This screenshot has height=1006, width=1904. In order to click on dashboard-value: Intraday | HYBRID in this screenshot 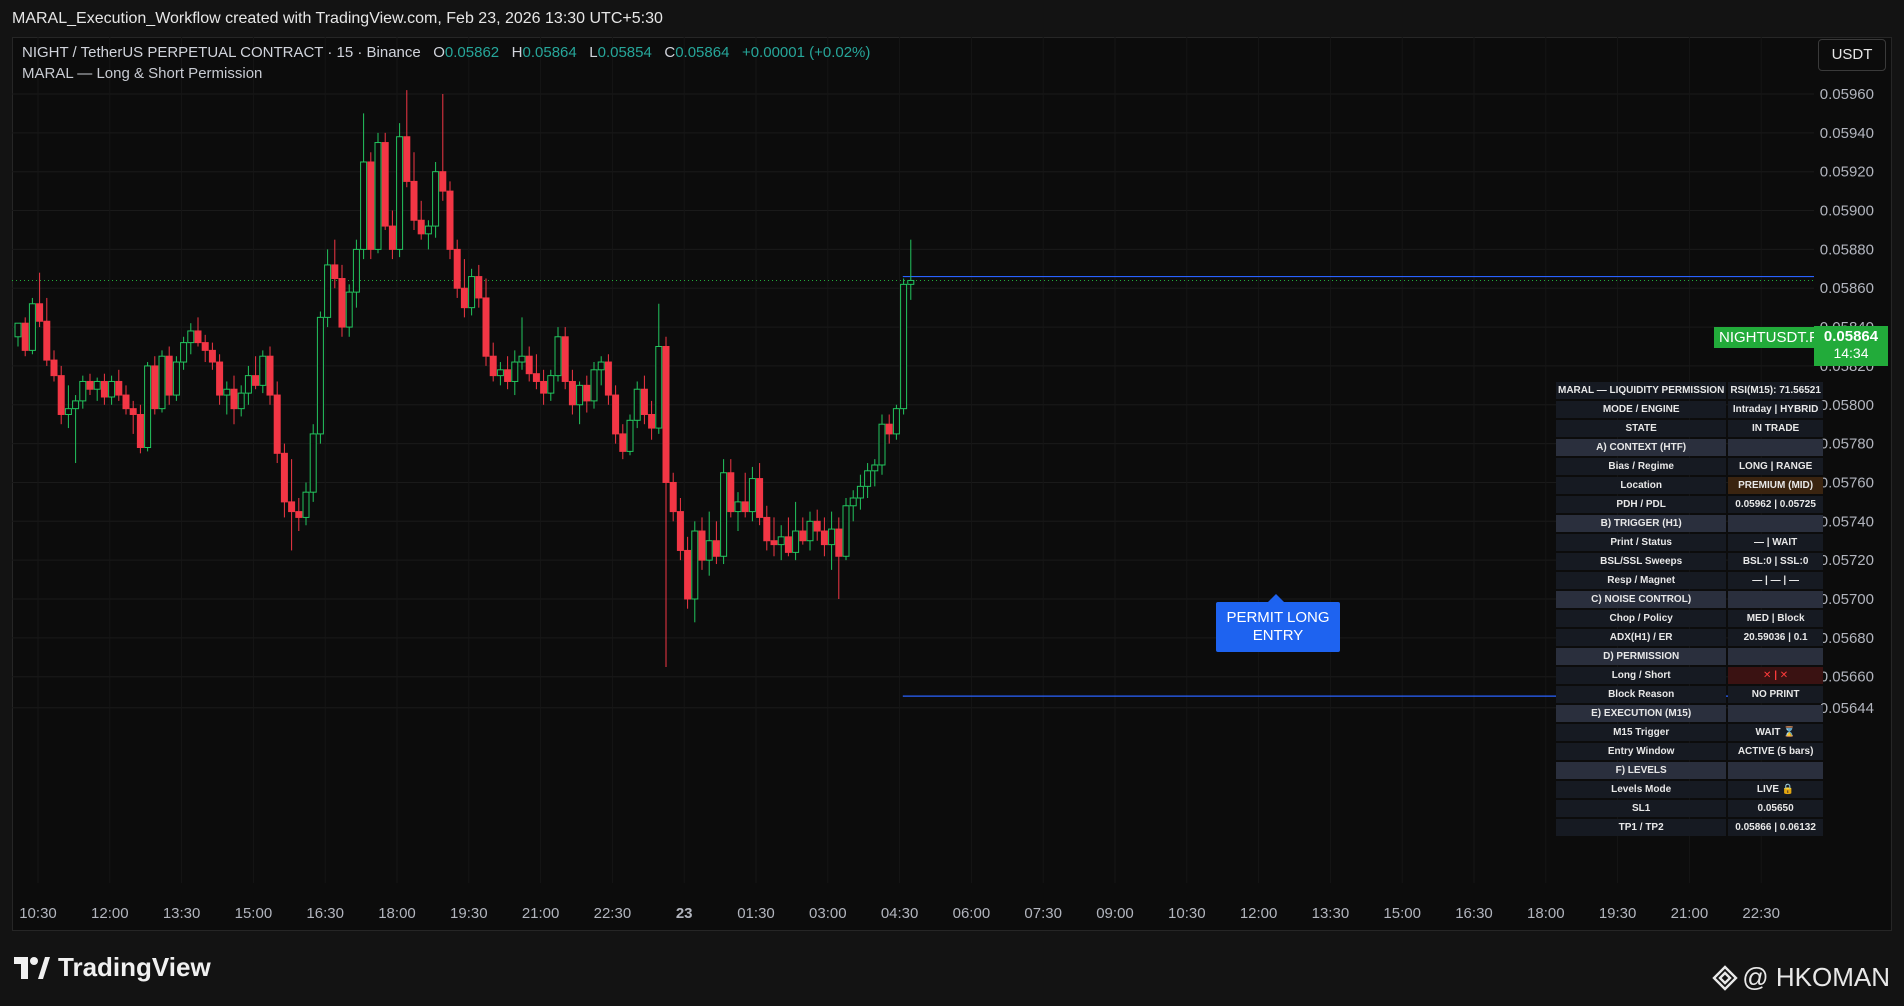, I will do `click(1775, 409)`.